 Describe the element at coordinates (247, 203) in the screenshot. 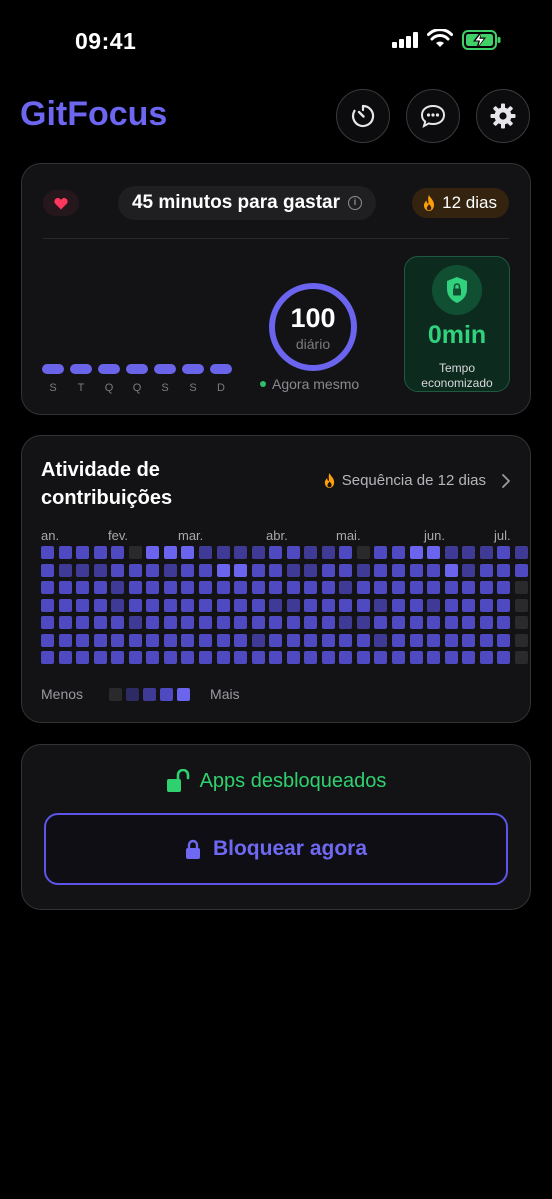

I see `minutes-remaining-pill: 45 minutos para gastar i` at that location.